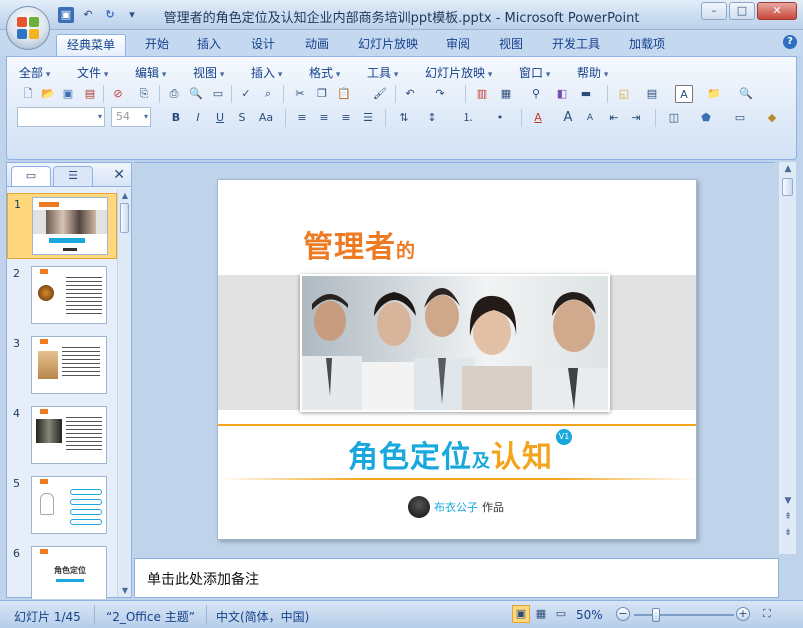 This screenshot has width=803, height=628. I want to click on scroll-up-icon: ▲, so click(788, 169).